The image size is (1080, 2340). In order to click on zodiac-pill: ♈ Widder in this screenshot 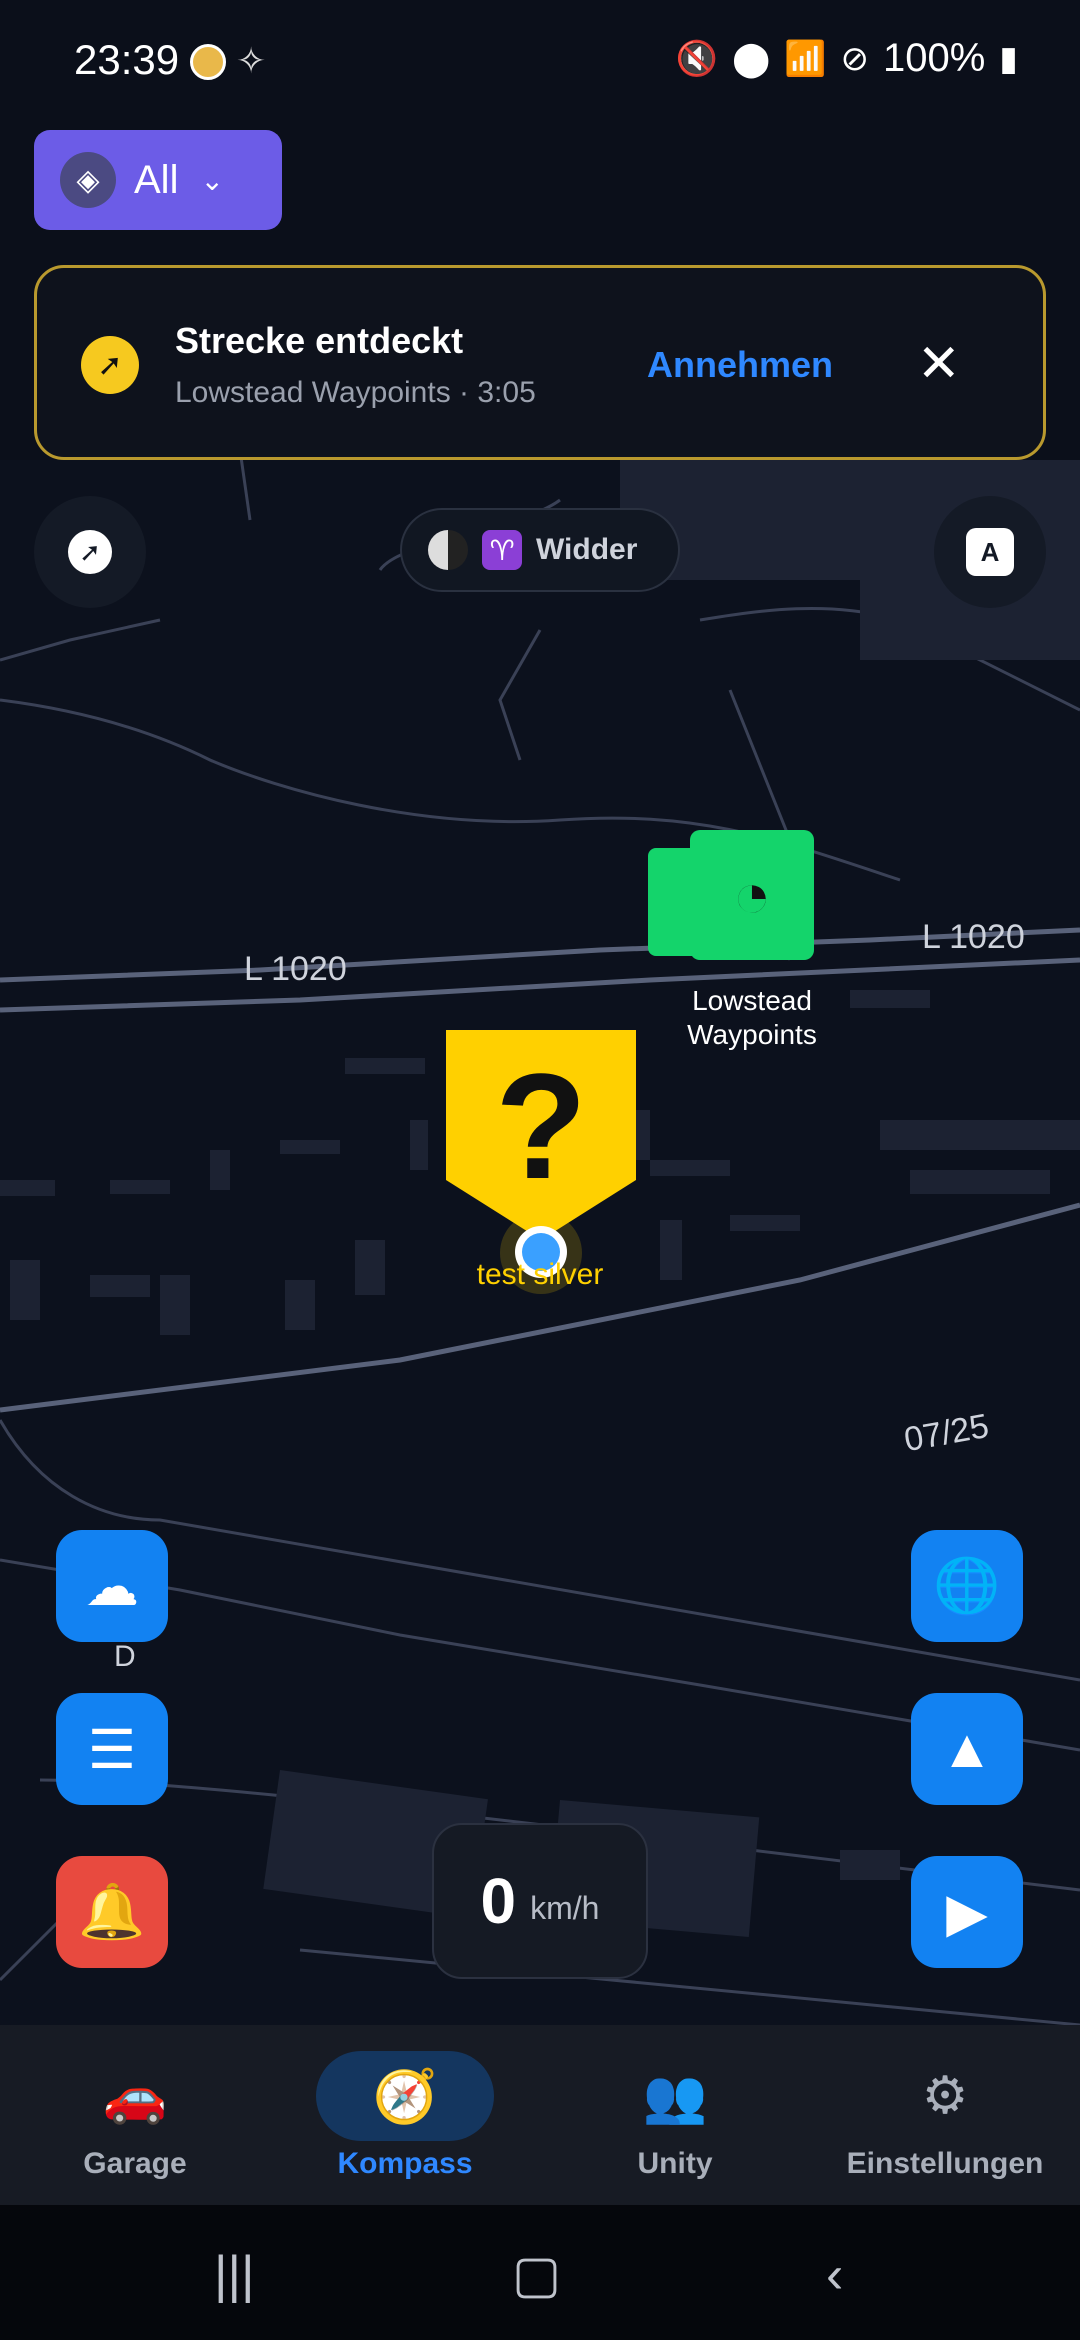, I will do `click(540, 550)`.